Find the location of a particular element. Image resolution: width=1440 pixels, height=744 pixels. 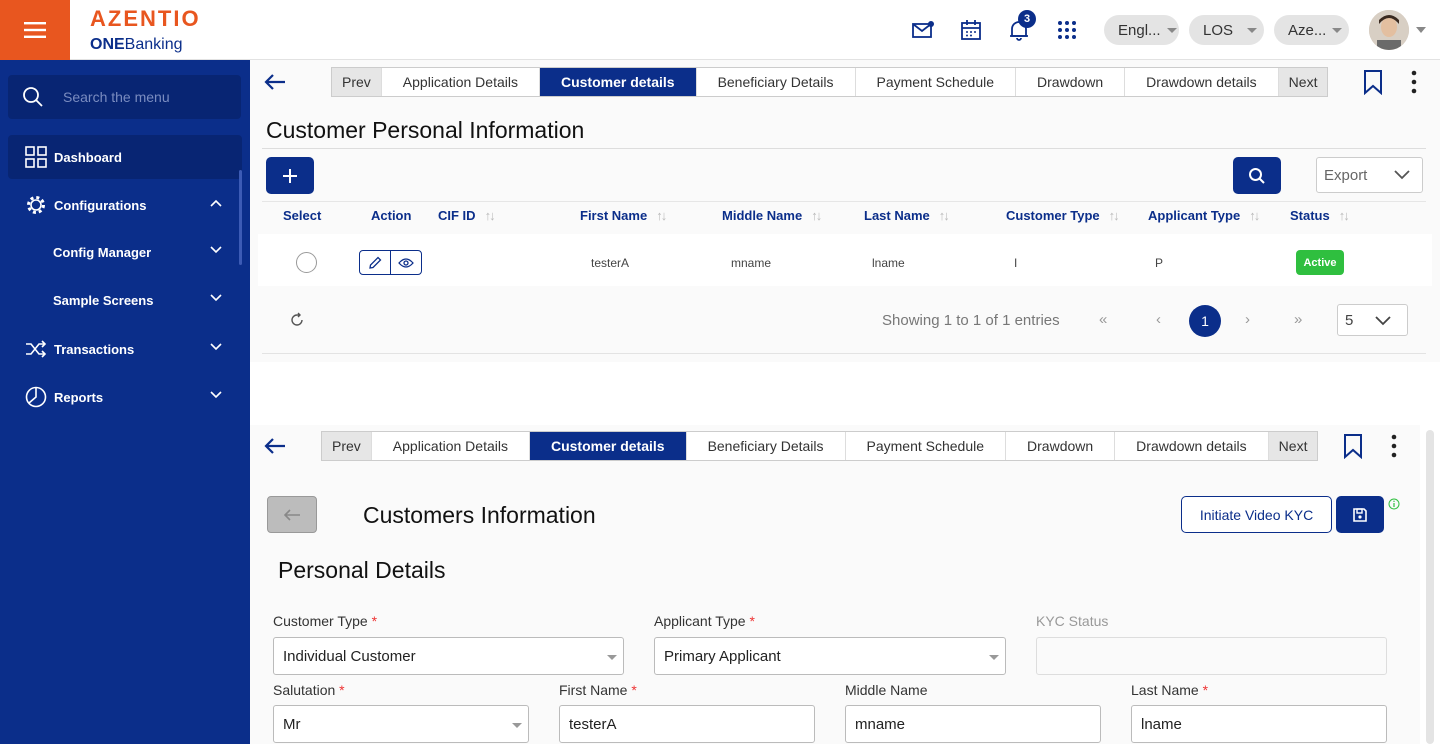

status-badge: Active is located at coordinates (1320, 262).